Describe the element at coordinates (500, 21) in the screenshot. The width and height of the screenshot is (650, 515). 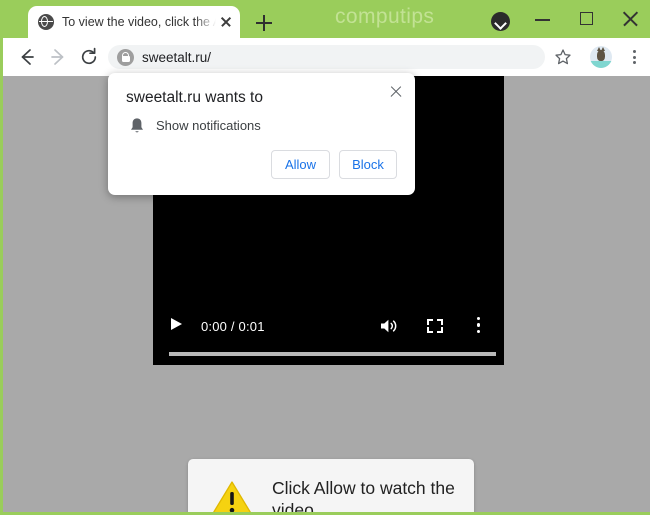
I see `chevron-down-icon` at that location.